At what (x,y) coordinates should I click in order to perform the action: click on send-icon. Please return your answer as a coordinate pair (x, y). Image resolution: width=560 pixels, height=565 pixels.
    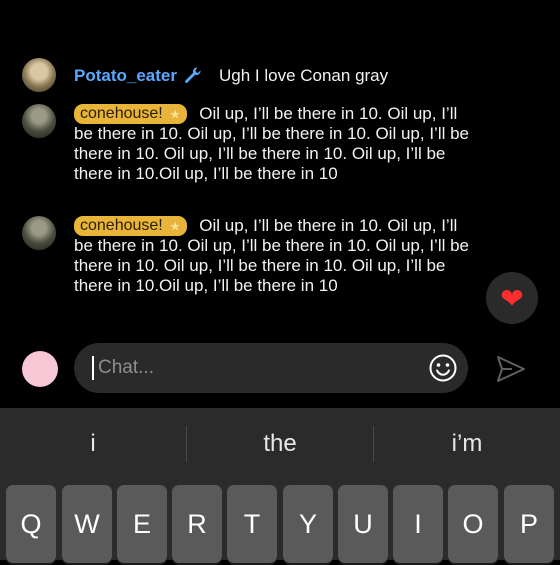
    Looking at the image, I should click on (511, 369).